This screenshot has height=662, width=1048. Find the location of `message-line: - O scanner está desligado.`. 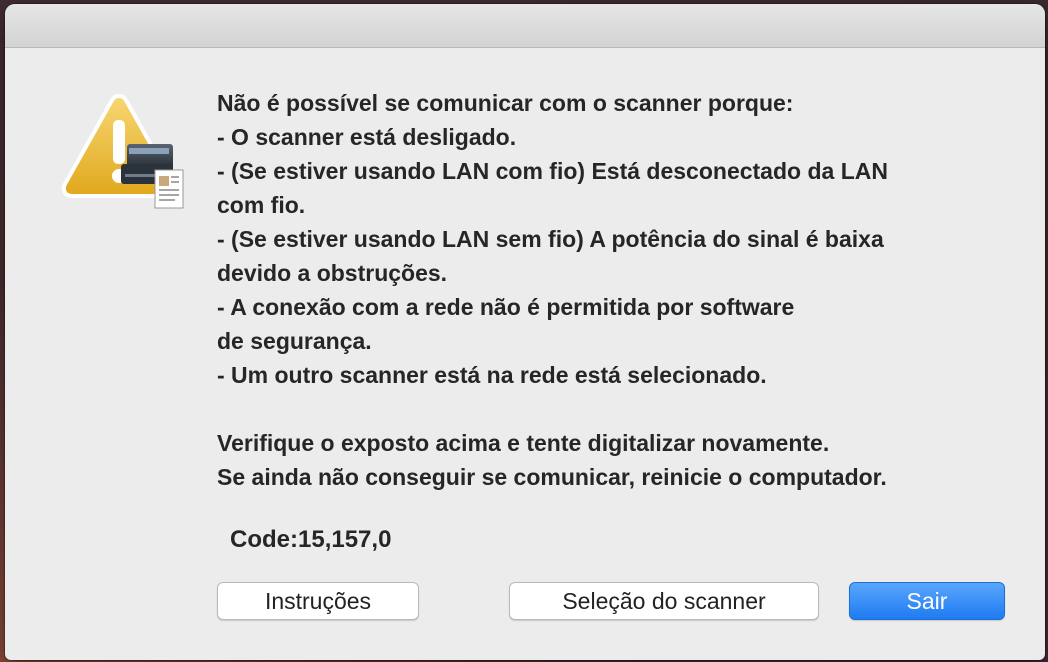

message-line: - O scanner está desligado. is located at coordinates (367, 137).